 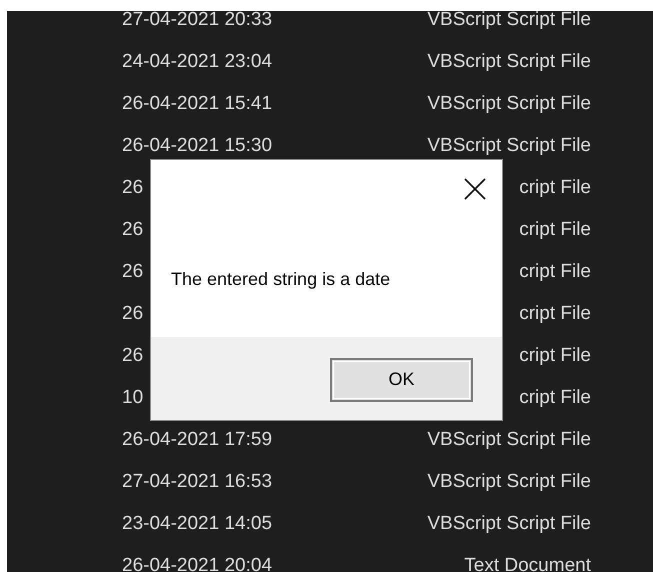 I want to click on file-type-cell: Text Document, so click(x=527, y=563).